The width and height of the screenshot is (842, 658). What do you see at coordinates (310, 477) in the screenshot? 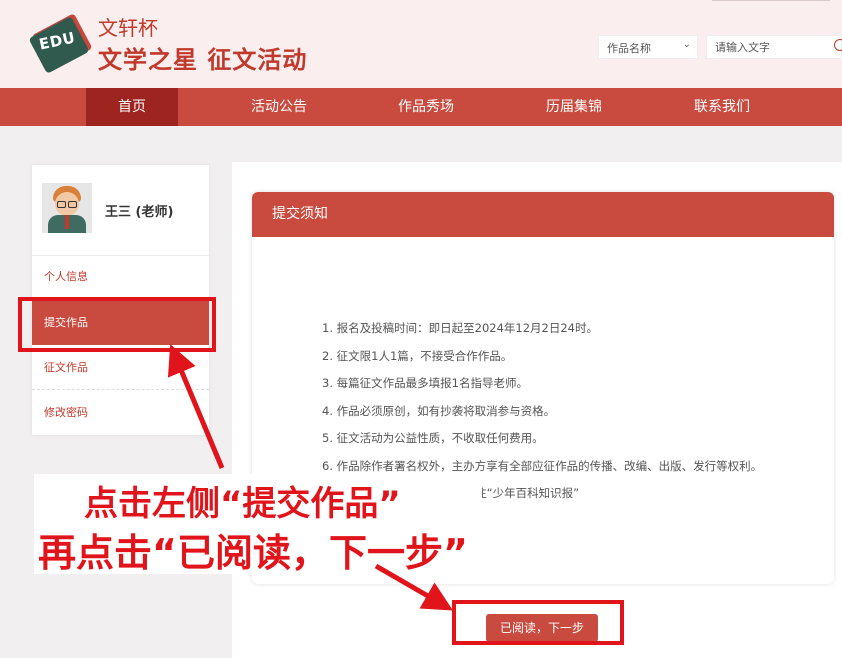
I see `annotation-arrows` at bounding box center [310, 477].